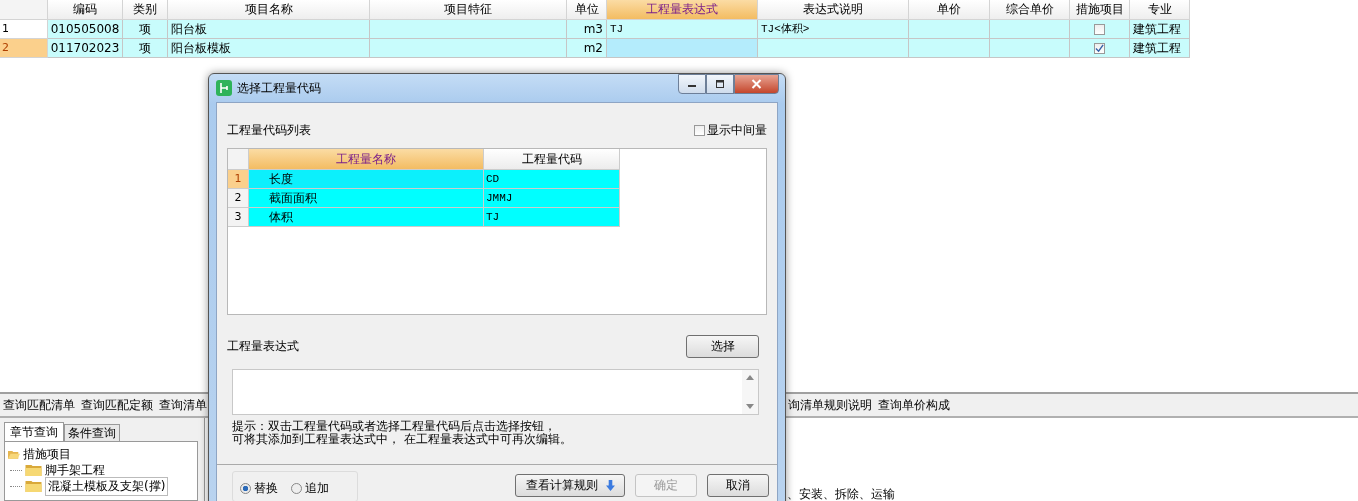  I want to click on column-header: 单位, so click(587, 10).